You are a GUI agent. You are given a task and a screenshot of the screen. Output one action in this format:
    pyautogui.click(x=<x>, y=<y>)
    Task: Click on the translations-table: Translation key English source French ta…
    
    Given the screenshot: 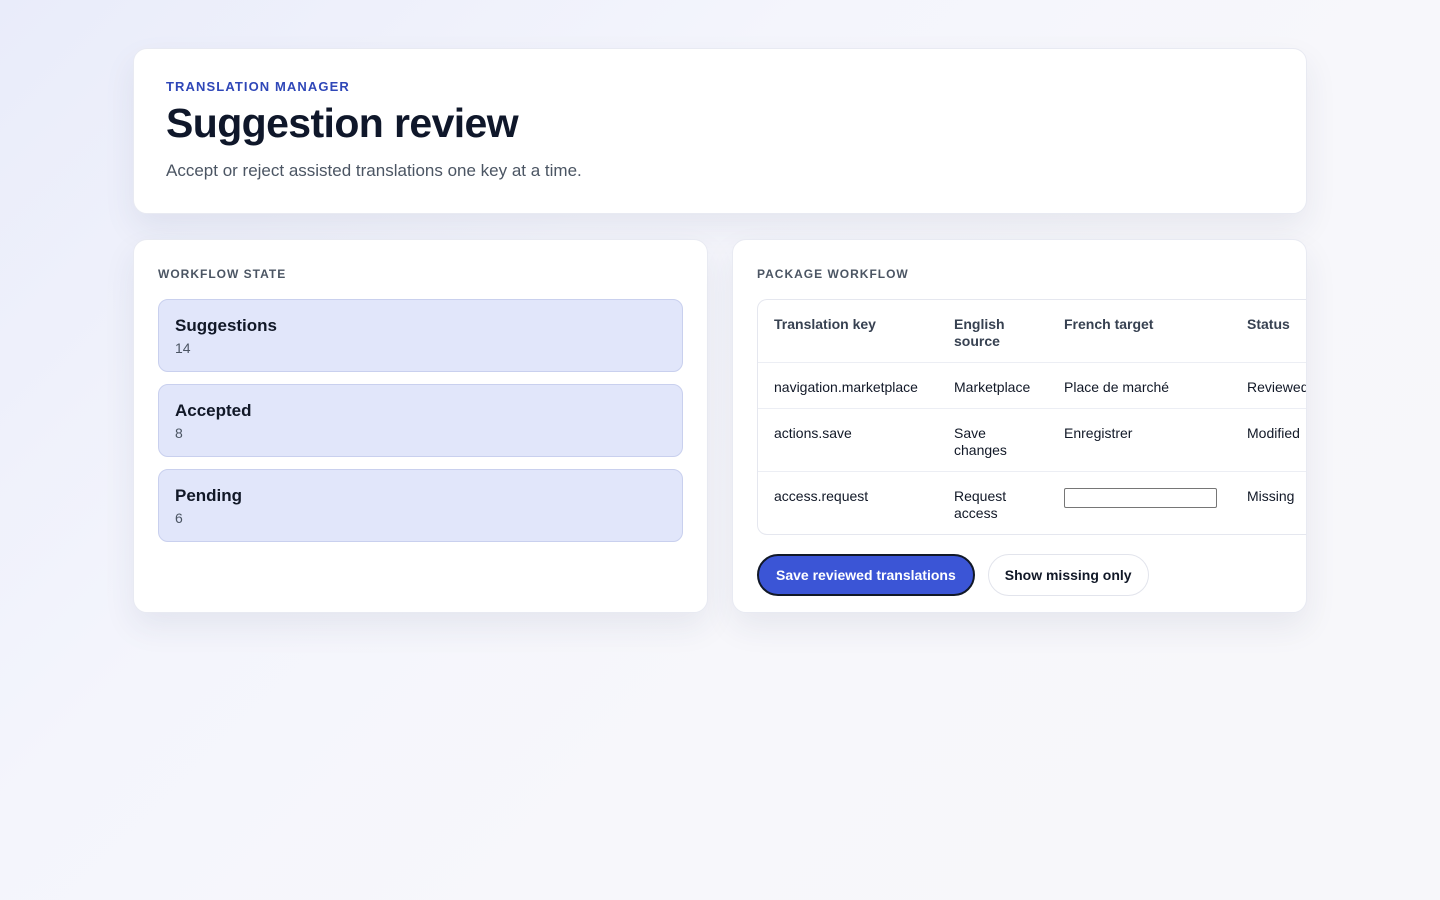 What is the action you would take?
    pyautogui.click(x=1032, y=417)
    